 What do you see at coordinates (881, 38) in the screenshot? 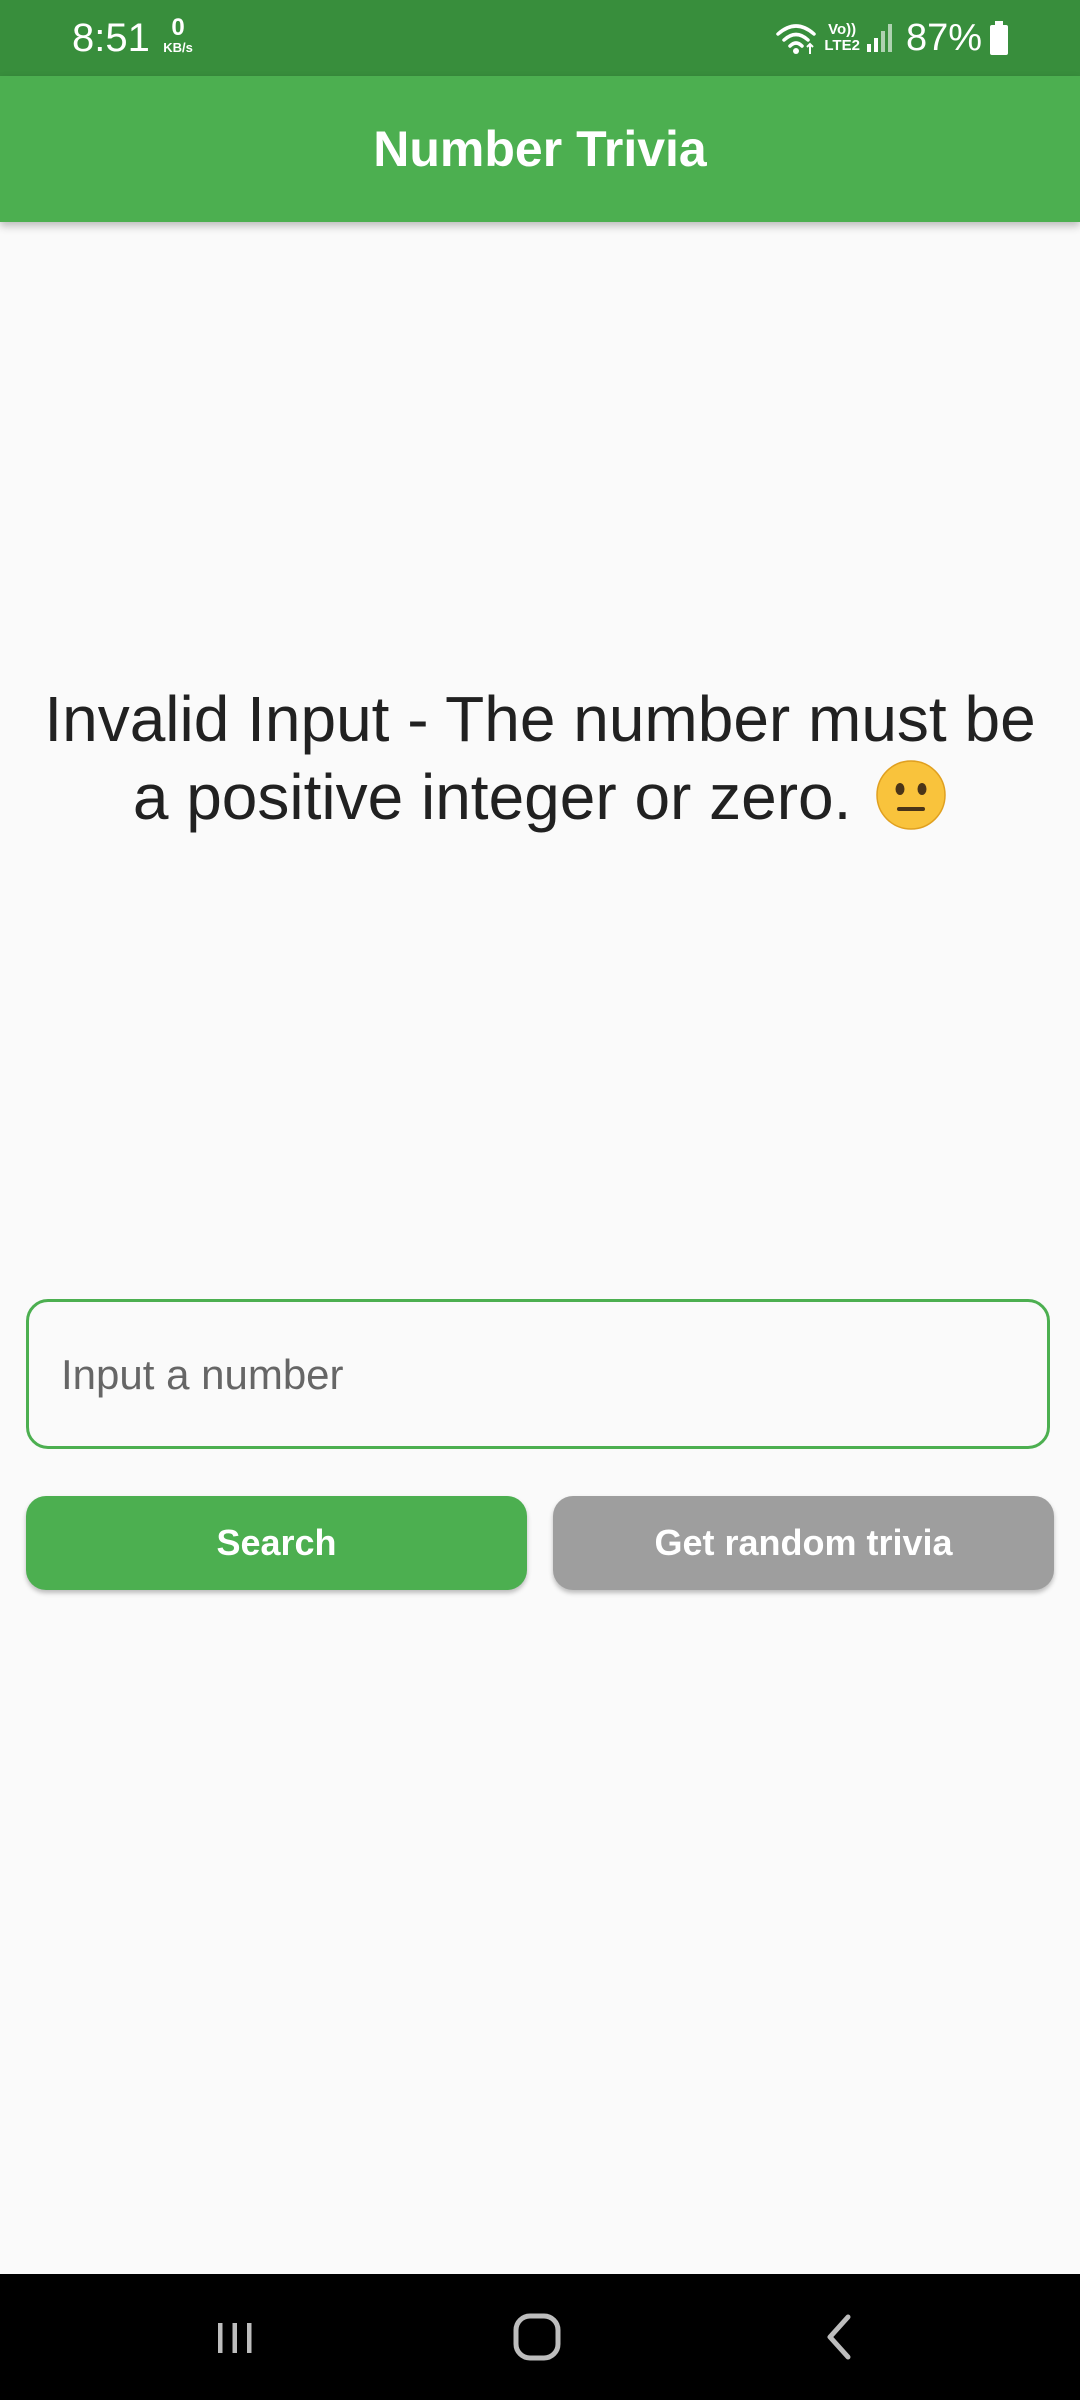
I see `signal-icon` at bounding box center [881, 38].